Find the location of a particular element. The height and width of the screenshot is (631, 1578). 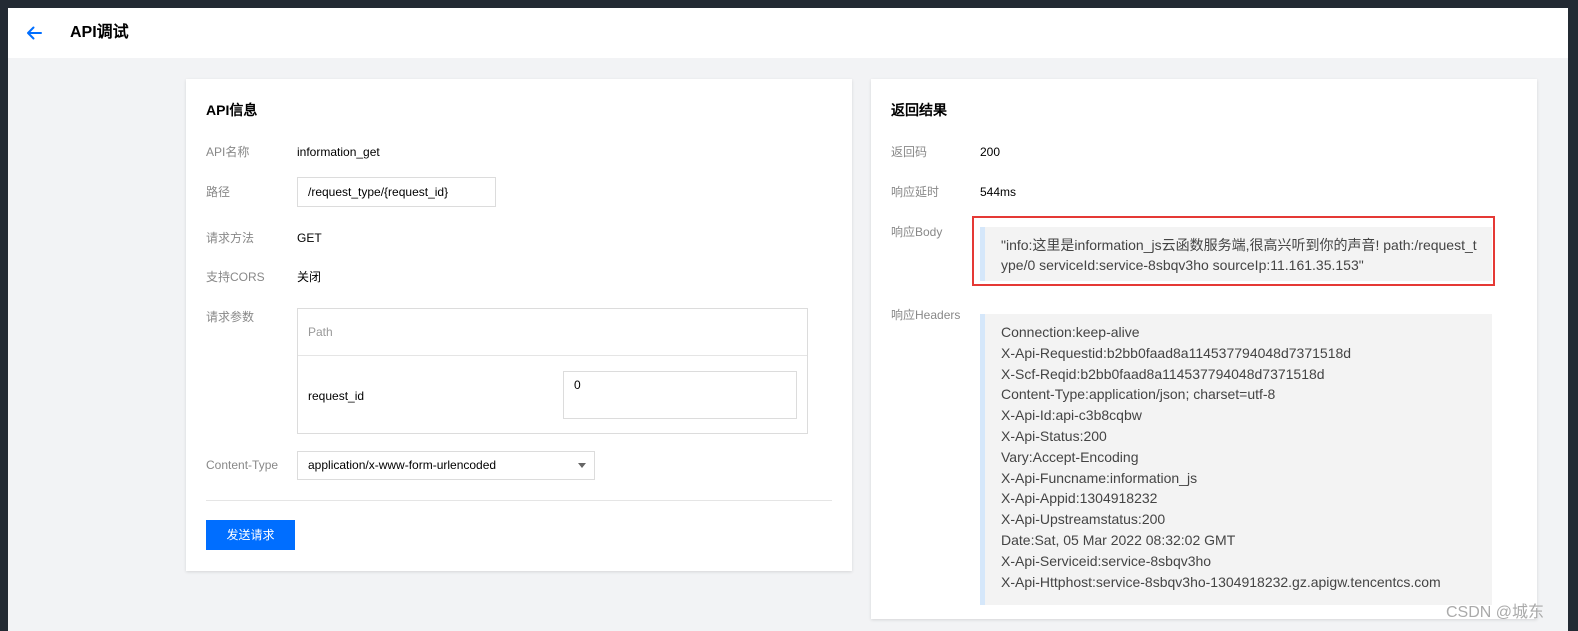

param-value-input: 0 is located at coordinates (680, 395).